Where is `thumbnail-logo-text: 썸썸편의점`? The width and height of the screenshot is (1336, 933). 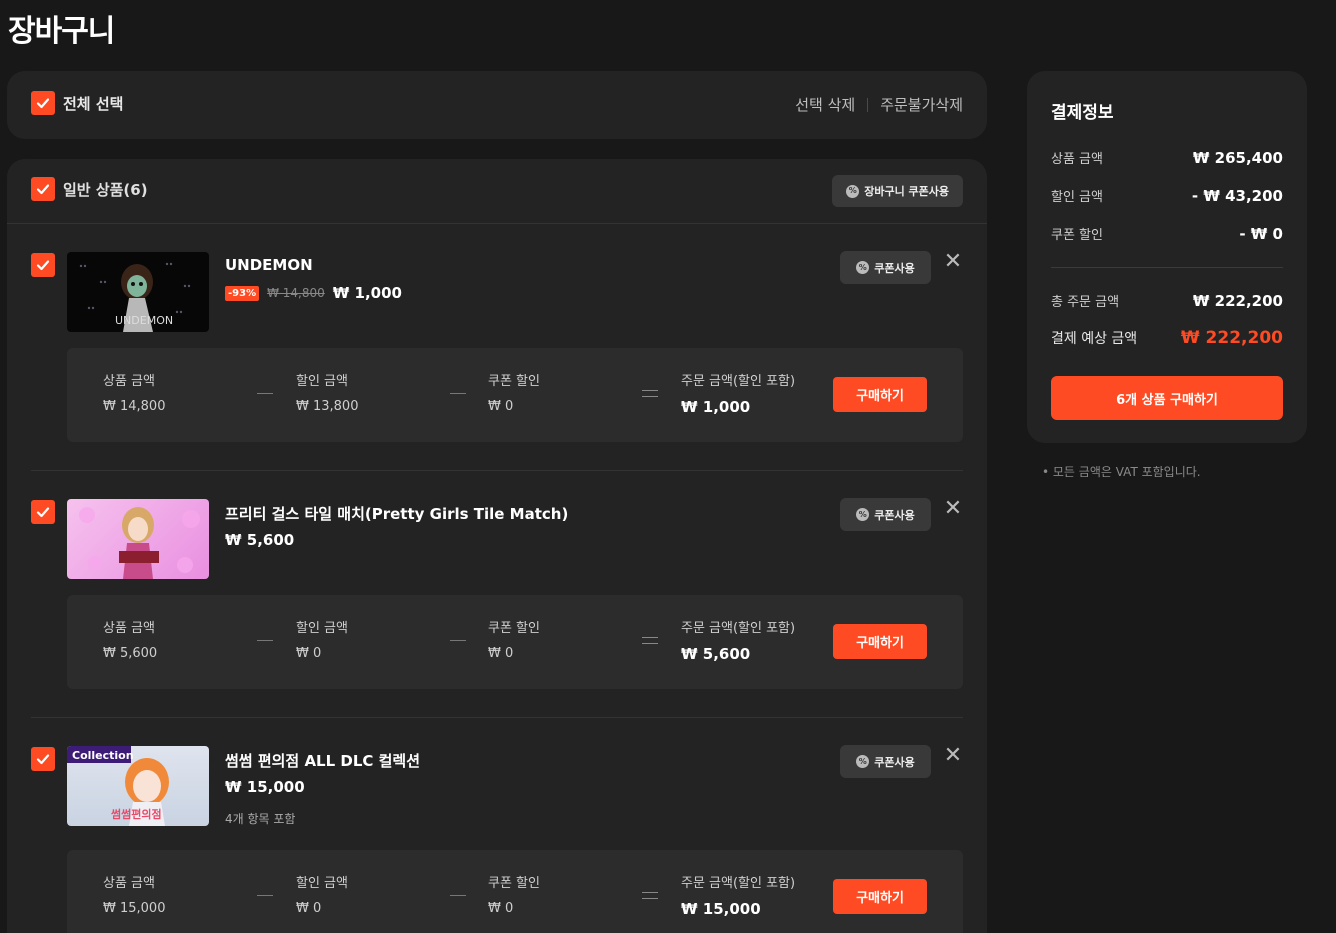 thumbnail-logo-text: 썸썸편의점 is located at coordinates (136, 814).